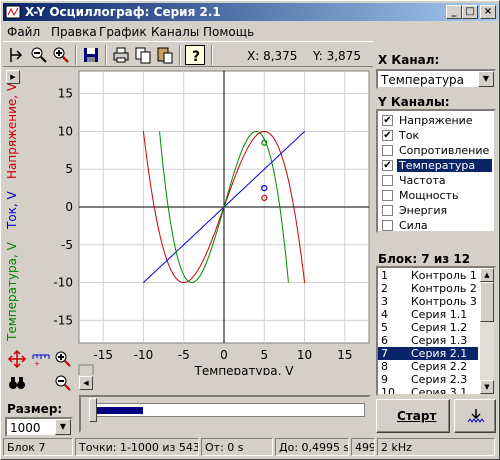  Describe the element at coordinates (436, 135) in the screenshot. I see `y-channel-item: ✔ Ток` at that location.